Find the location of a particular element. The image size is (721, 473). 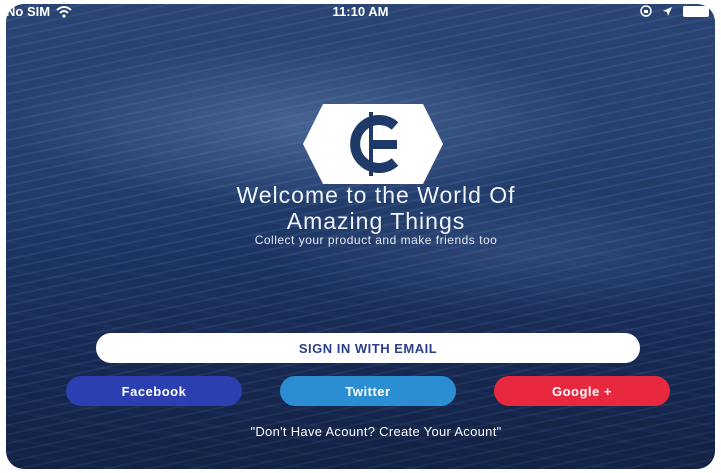

welcome-title-line1: Welcome to the World Of is located at coordinates (376, 195).